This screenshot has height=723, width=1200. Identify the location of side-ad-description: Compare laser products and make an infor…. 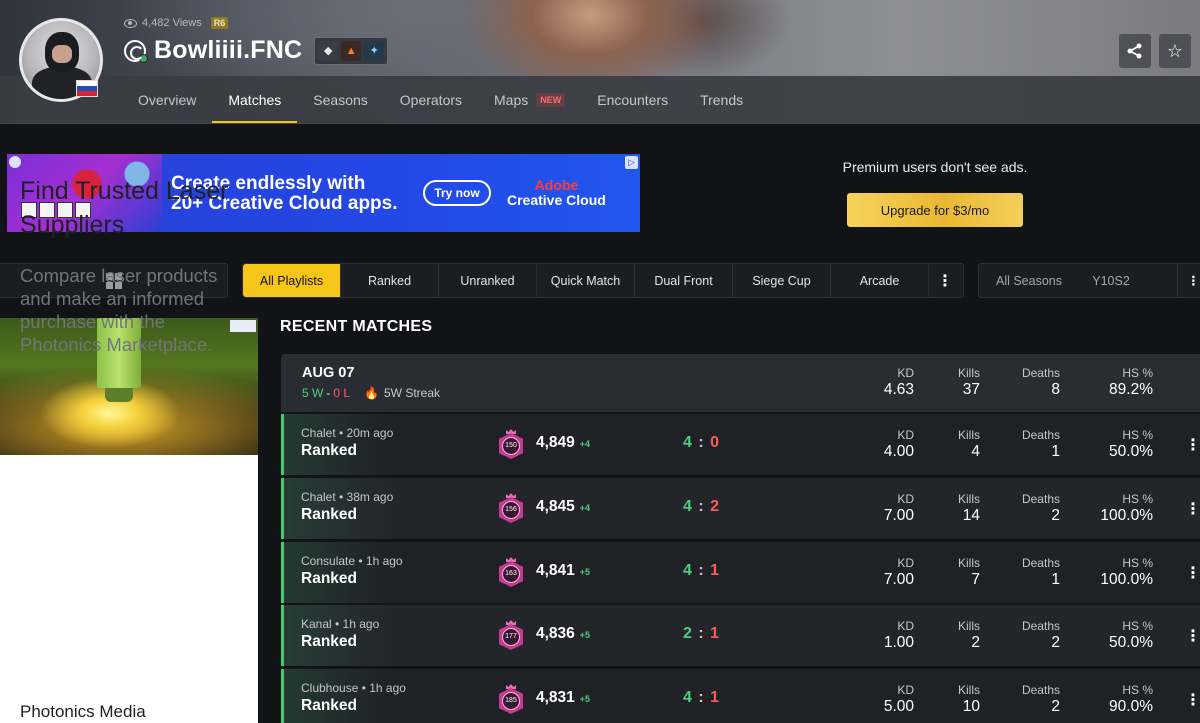
(119, 310).